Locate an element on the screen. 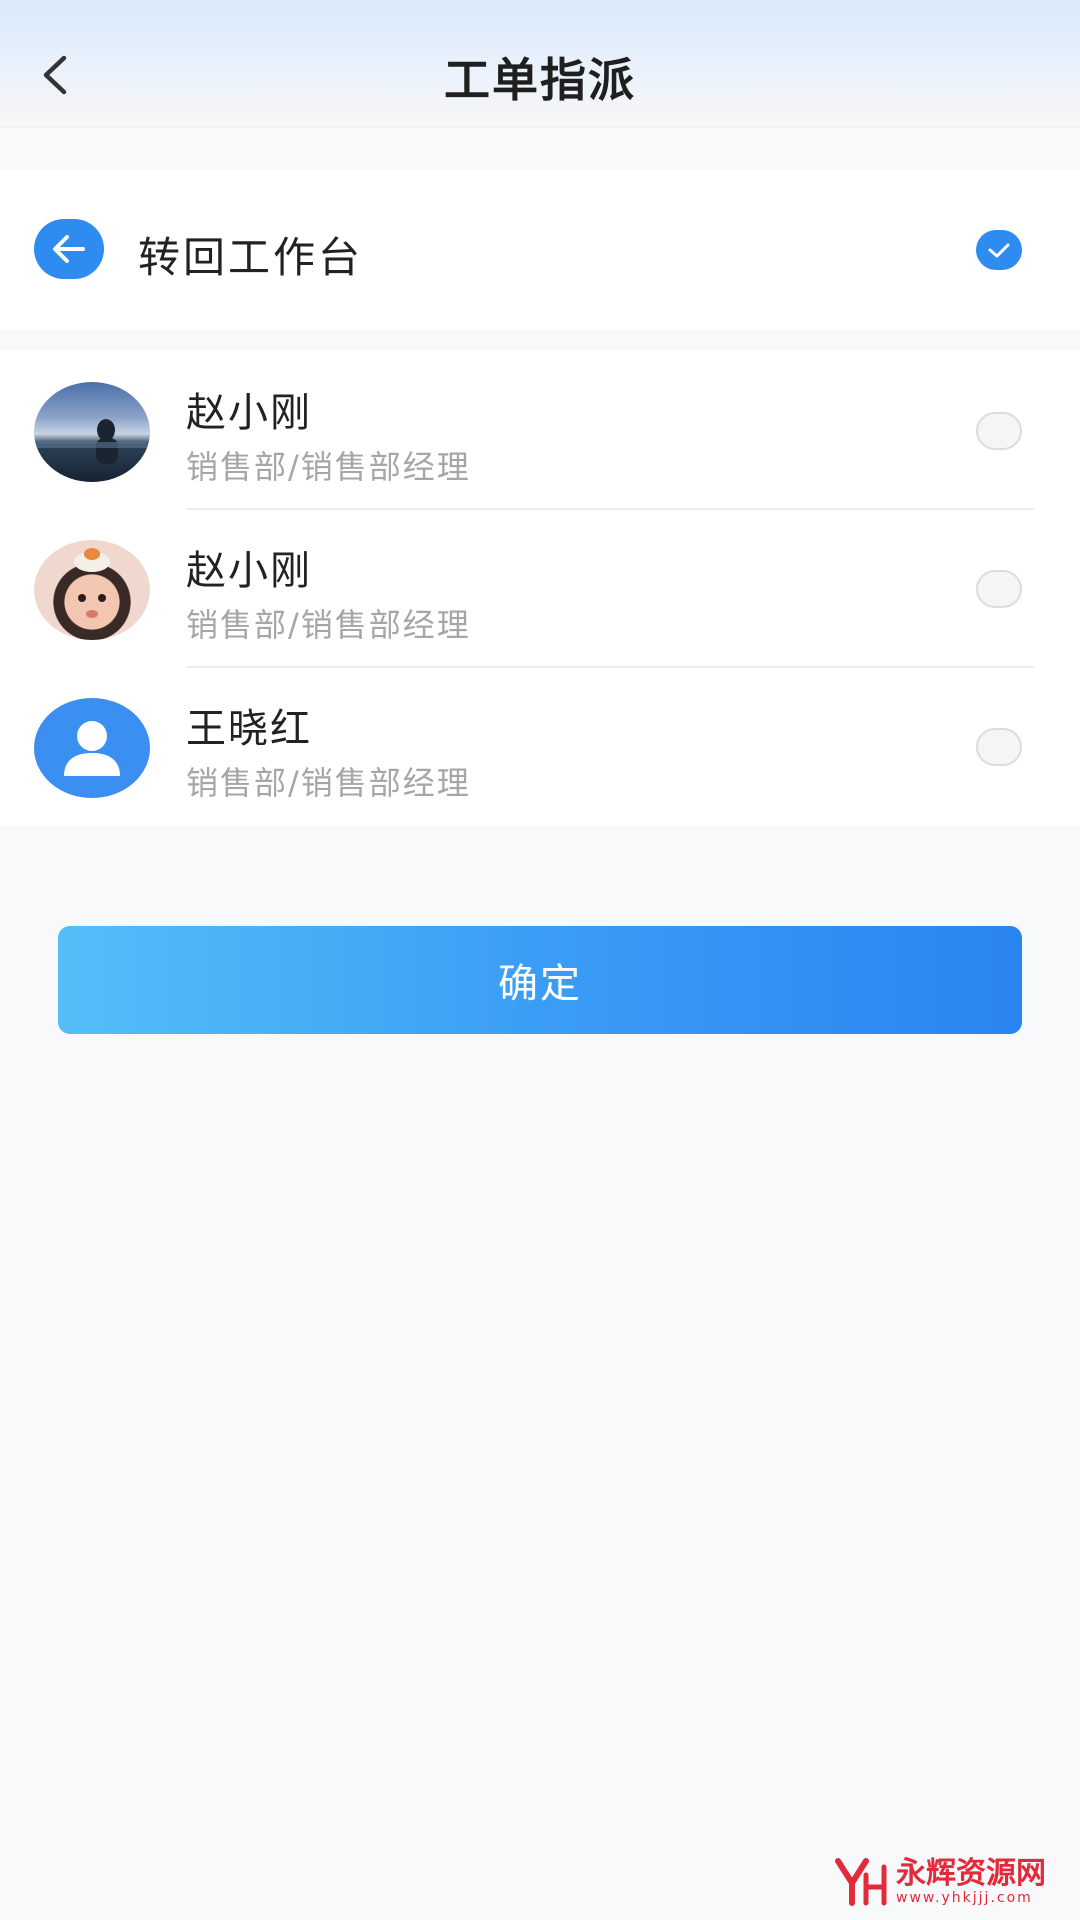 This screenshot has width=1080, height=1920. watermark-title: 永辉资源网 is located at coordinates (971, 1873).